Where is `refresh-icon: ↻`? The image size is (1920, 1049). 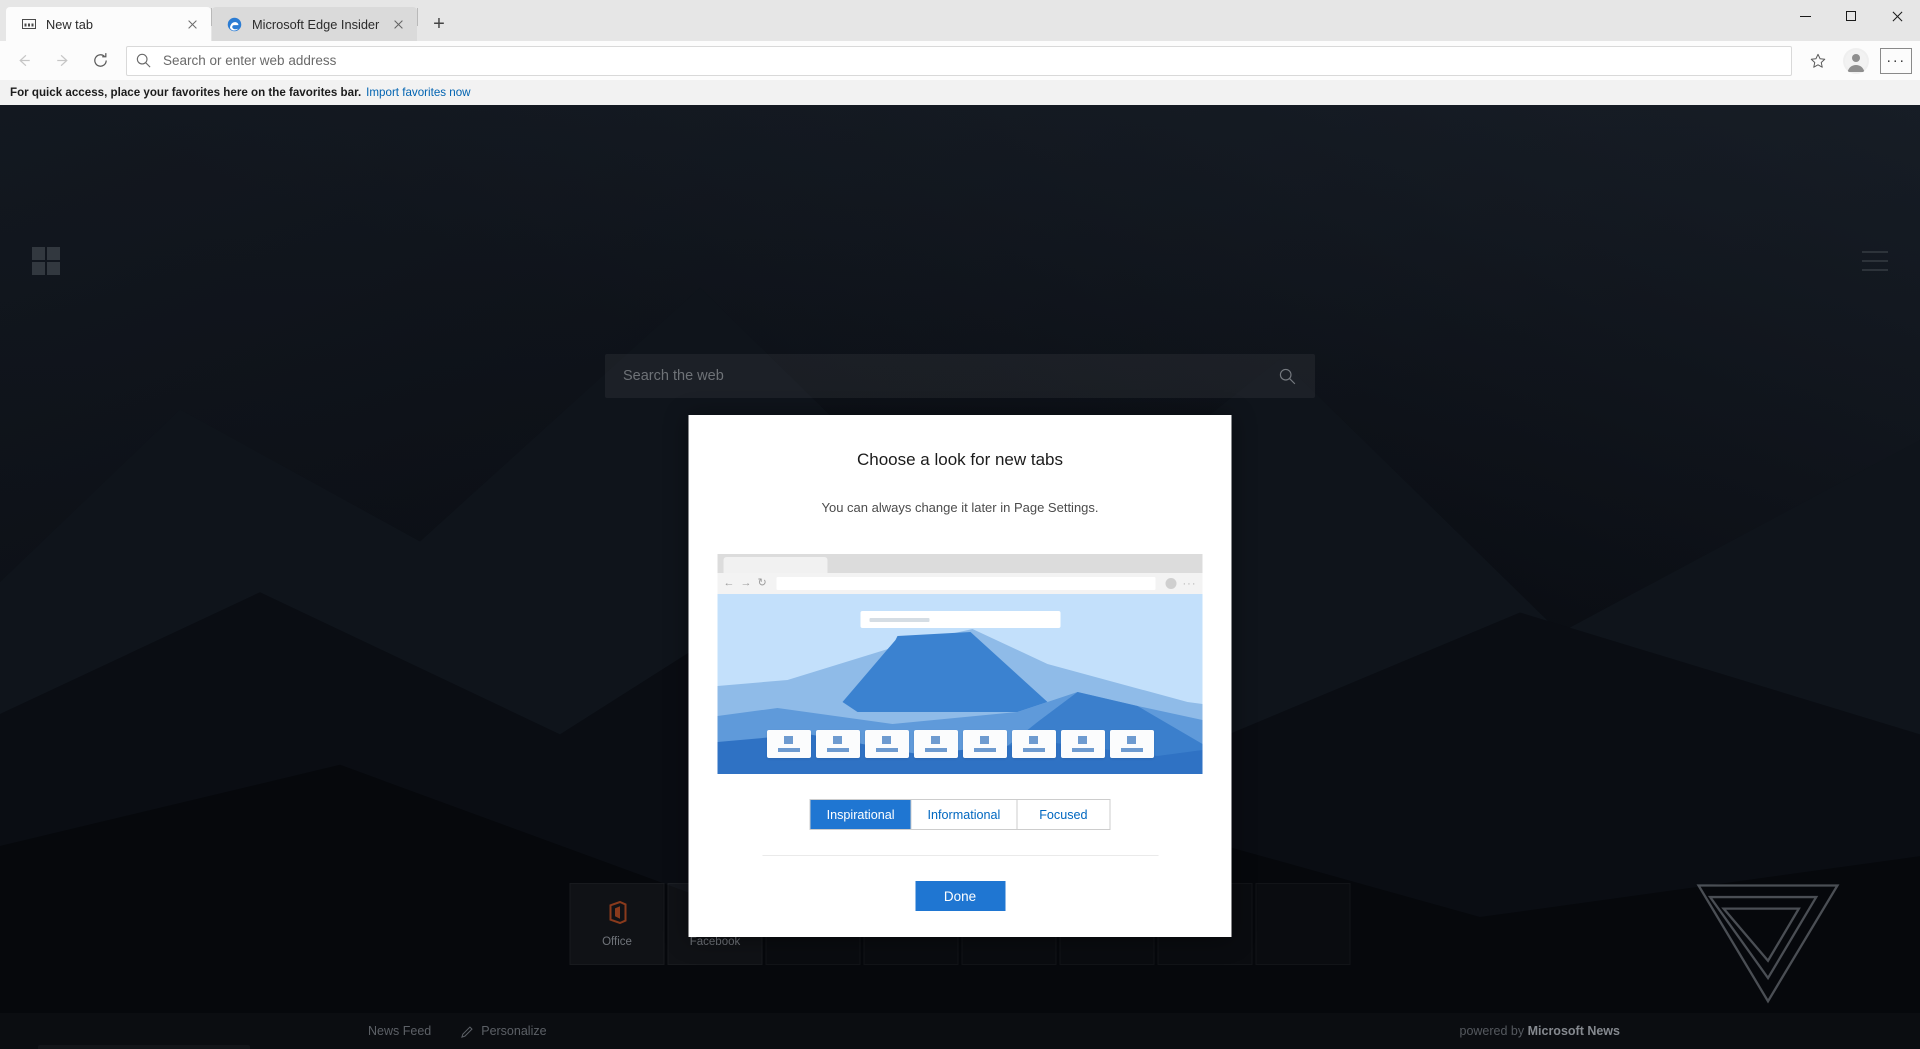
refresh-icon: ↻ is located at coordinates (762, 583).